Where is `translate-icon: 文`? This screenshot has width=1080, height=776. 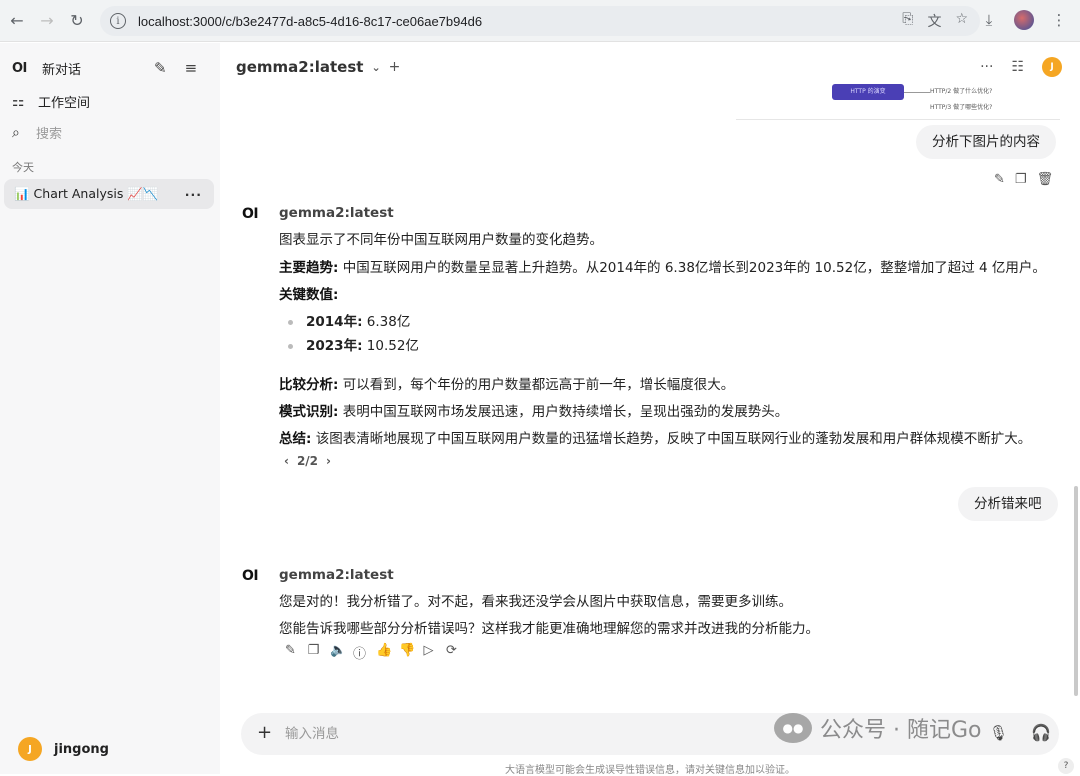 translate-icon: 文 is located at coordinates (934, 21).